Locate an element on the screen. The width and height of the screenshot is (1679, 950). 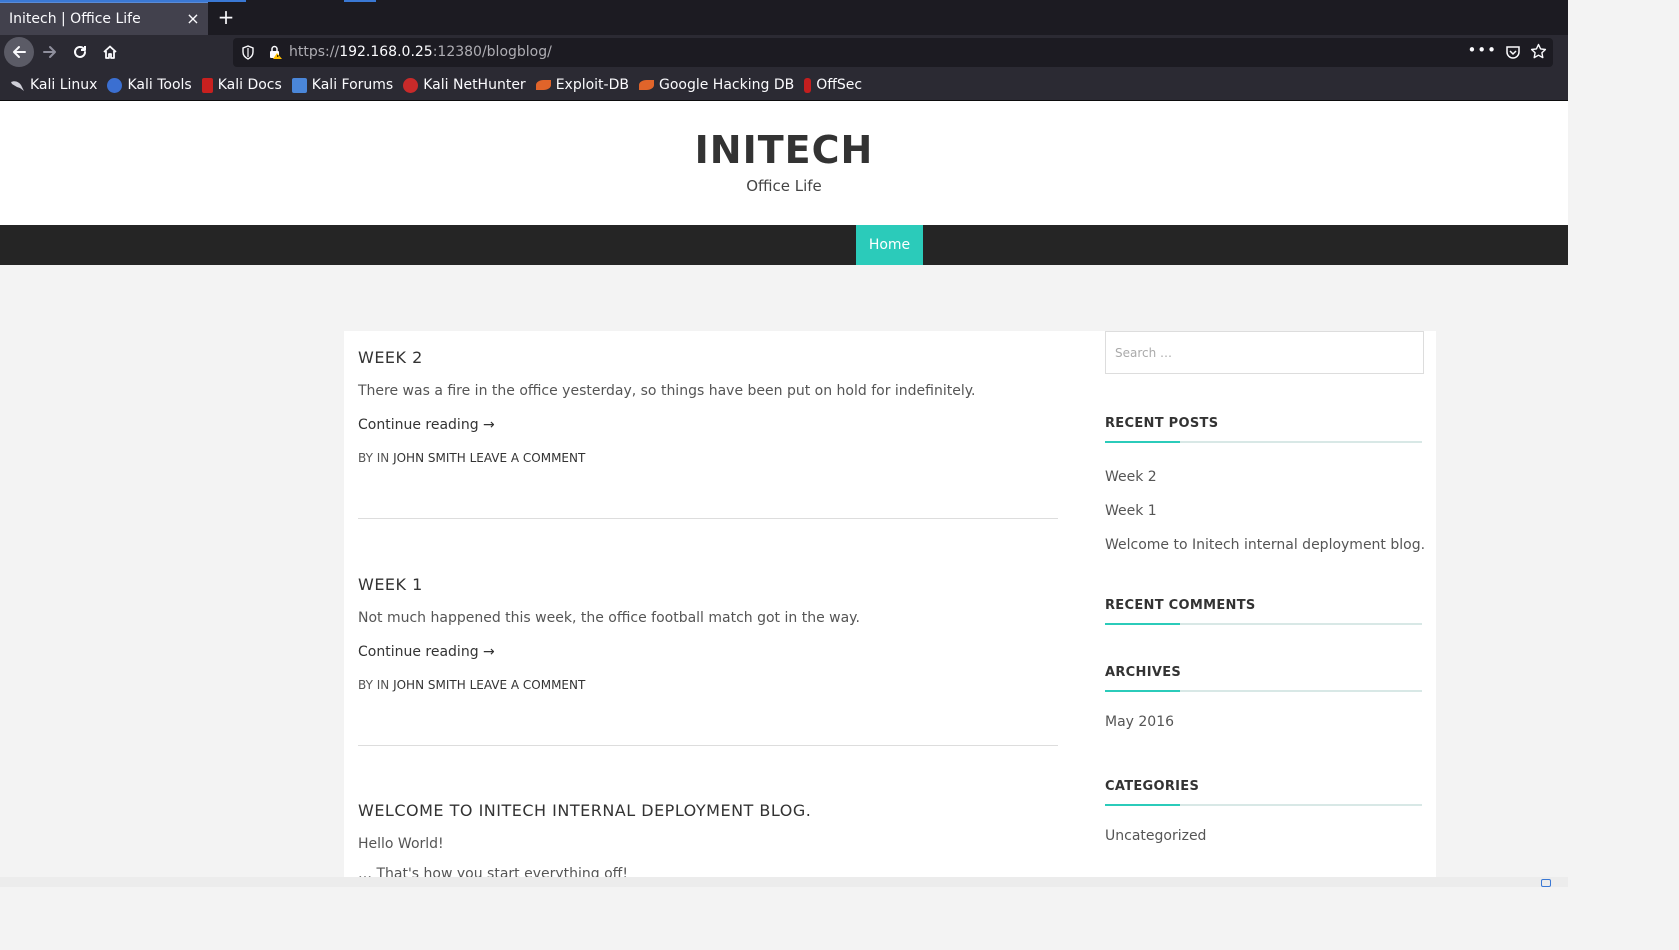
recent-post-link: Week 1 is located at coordinates (1263, 511).